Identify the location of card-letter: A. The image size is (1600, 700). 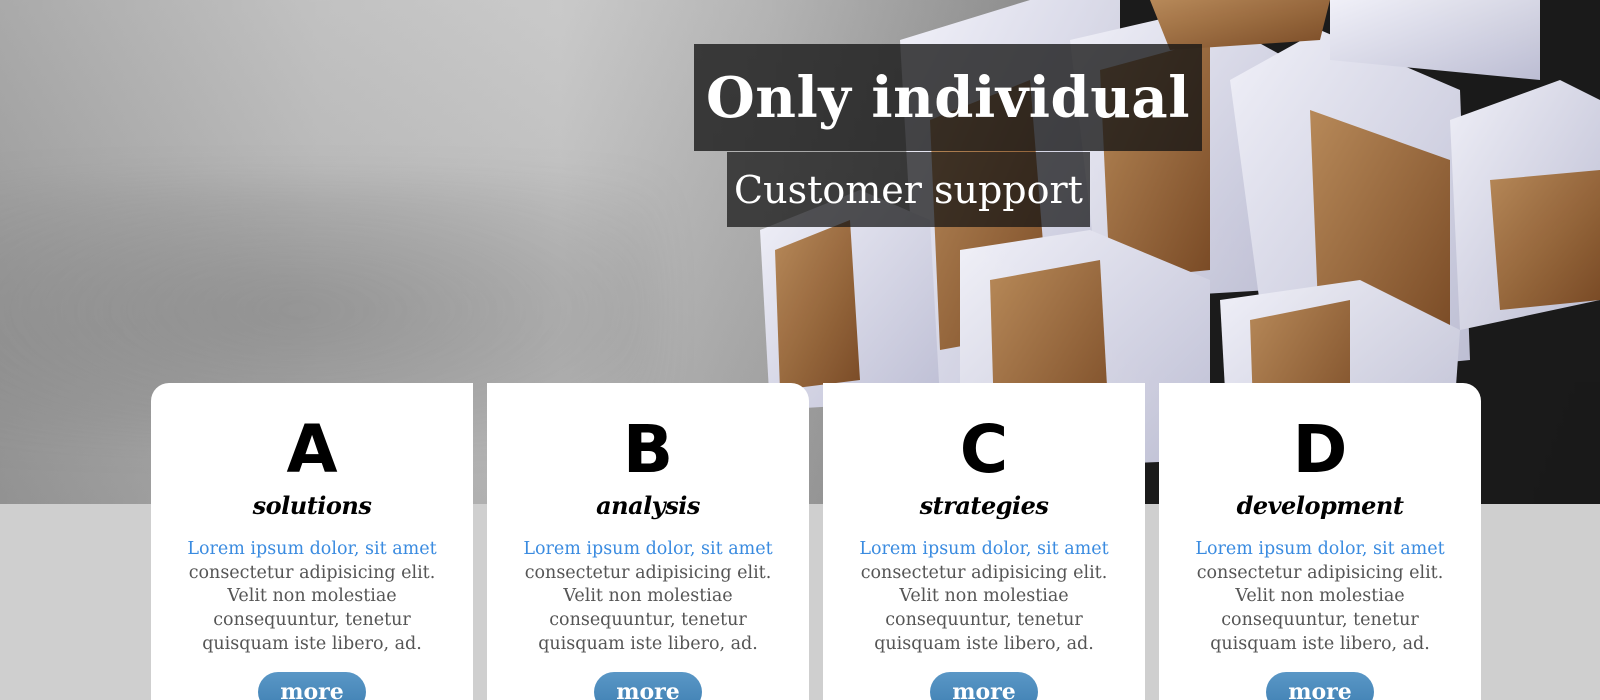
(312, 449).